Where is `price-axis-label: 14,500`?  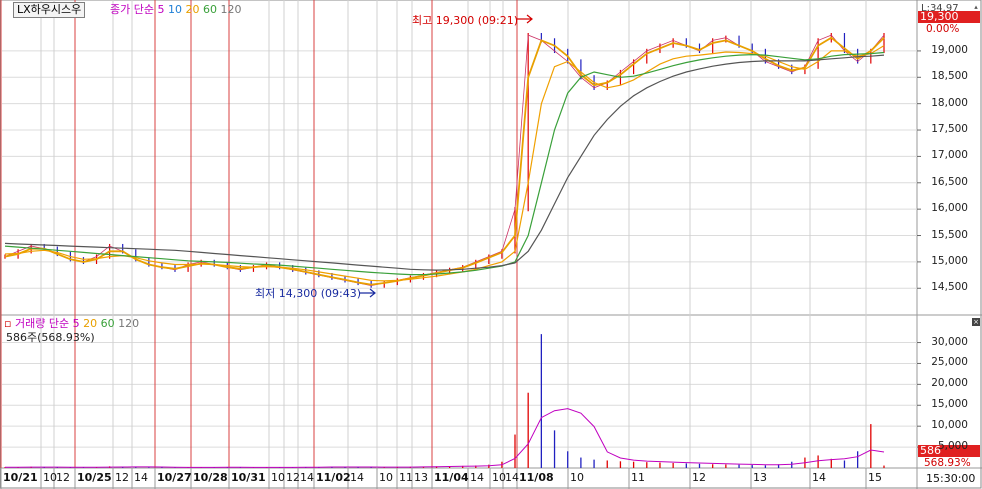 price-axis-label: 14,500 is located at coordinates (949, 287).